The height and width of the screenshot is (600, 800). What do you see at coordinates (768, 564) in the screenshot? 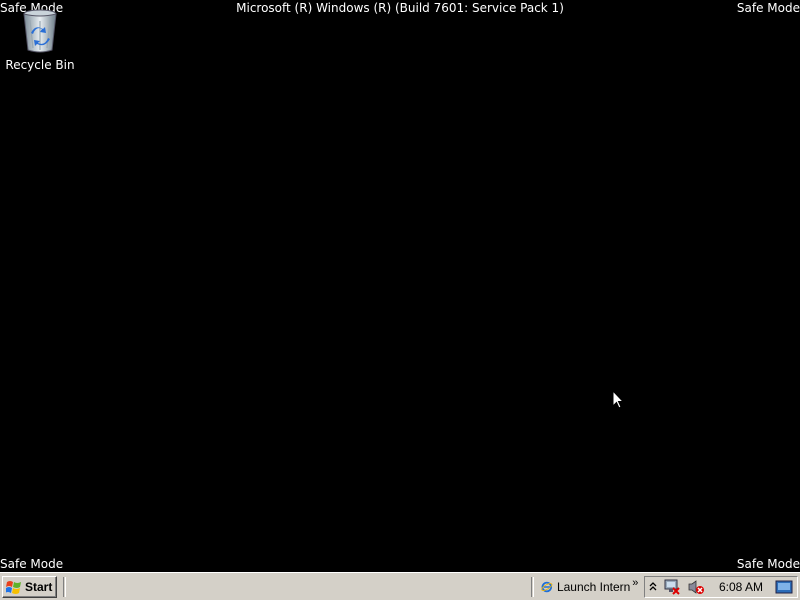
I see `safe-mode-label-bottom-right: Safe Mode` at bounding box center [768, 564].